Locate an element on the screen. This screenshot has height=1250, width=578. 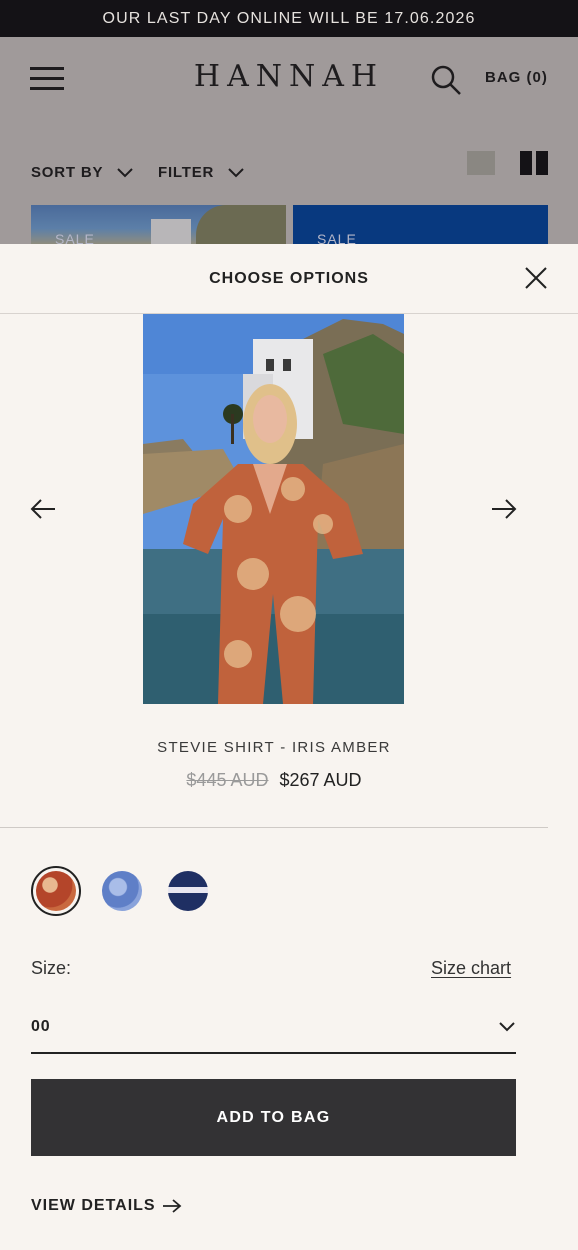
sale-price: $267 AUD is located at coordinates (320, 780).